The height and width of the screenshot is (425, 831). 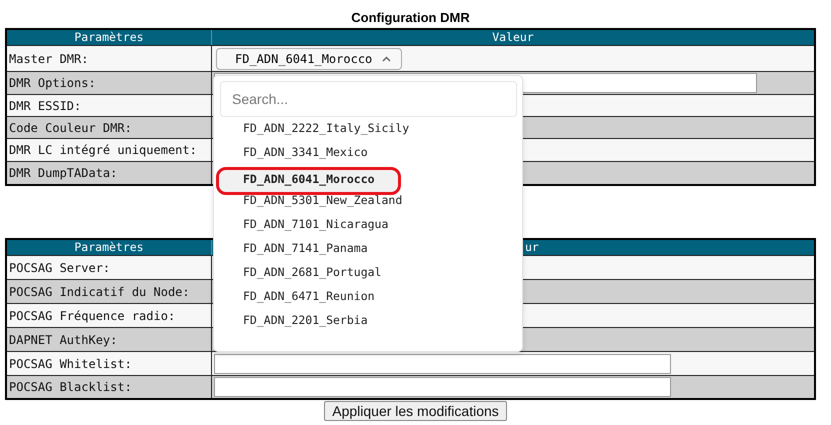 I want to click on parameter-label: POCSAG Blacklist:, so click(x=70, y=387).